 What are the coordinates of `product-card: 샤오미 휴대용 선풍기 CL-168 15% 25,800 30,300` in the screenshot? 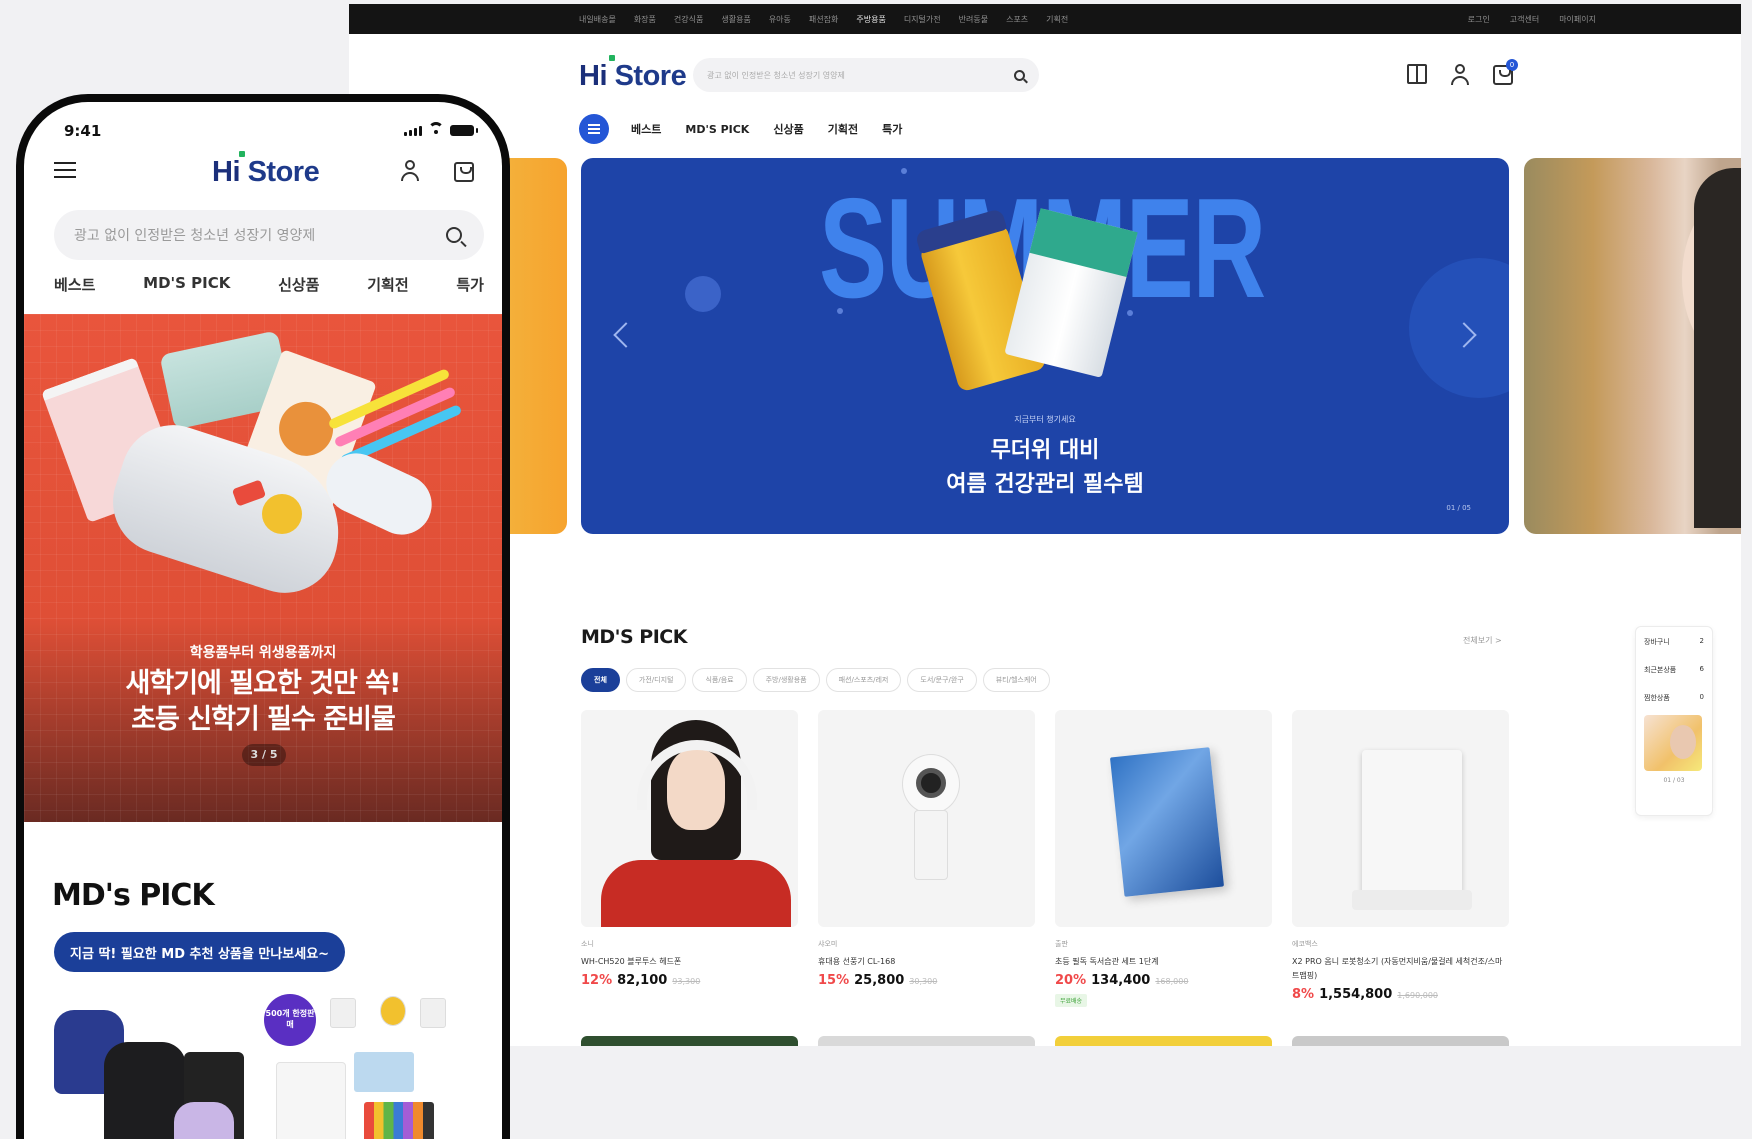 It's located at (926, 858).